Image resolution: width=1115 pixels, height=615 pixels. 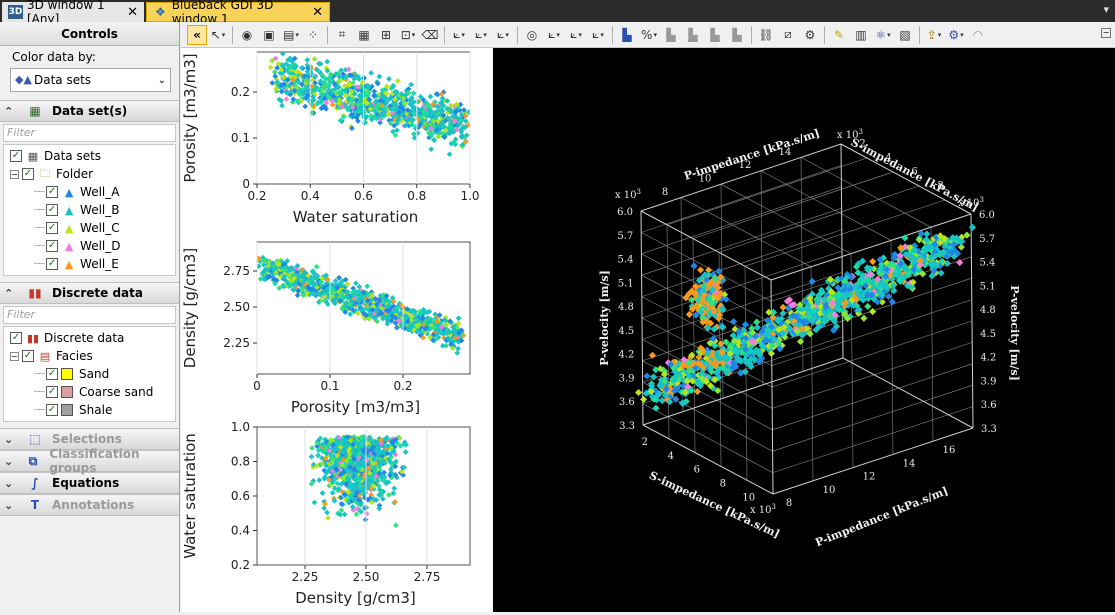 I want to click on tree-item-data-sets: ✓ ▦ Data sets, so click(x=89, y=156).